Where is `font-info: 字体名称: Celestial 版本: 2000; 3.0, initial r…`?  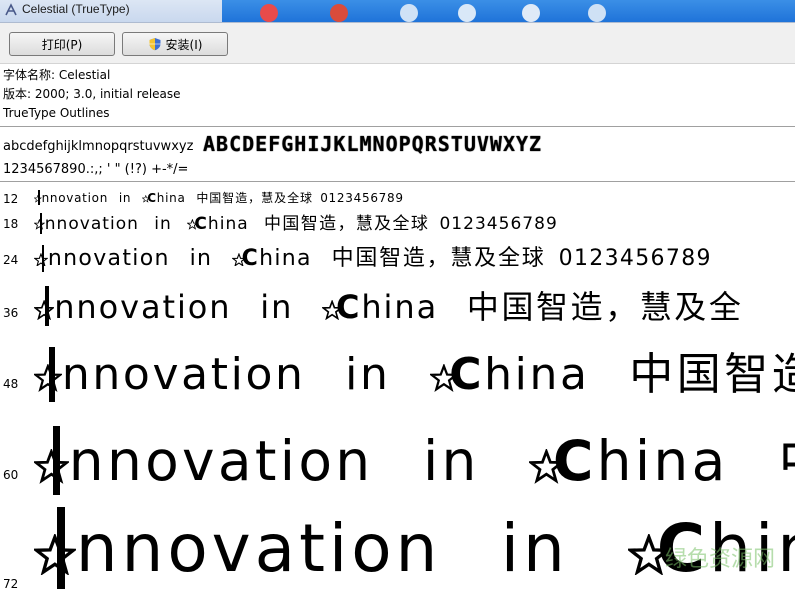 font-info: 字体名称: Celestial 版本: 2000; 3.0, initial r… is located at coordinates (92, 94).